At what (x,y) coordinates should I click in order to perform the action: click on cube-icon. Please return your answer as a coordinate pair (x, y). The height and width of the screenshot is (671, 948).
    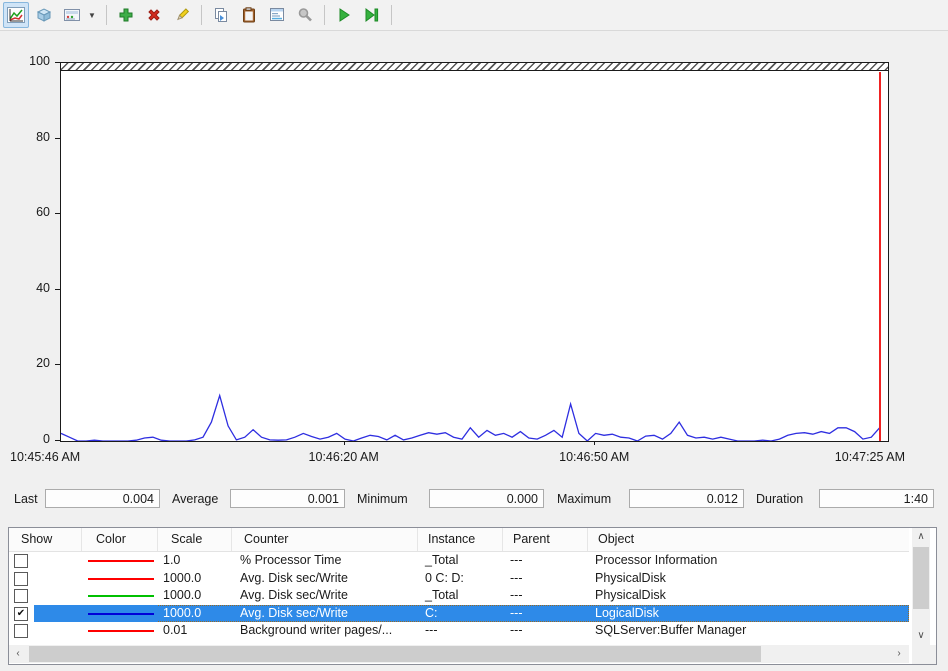
    Looking at the image, I should click on (44, 15).